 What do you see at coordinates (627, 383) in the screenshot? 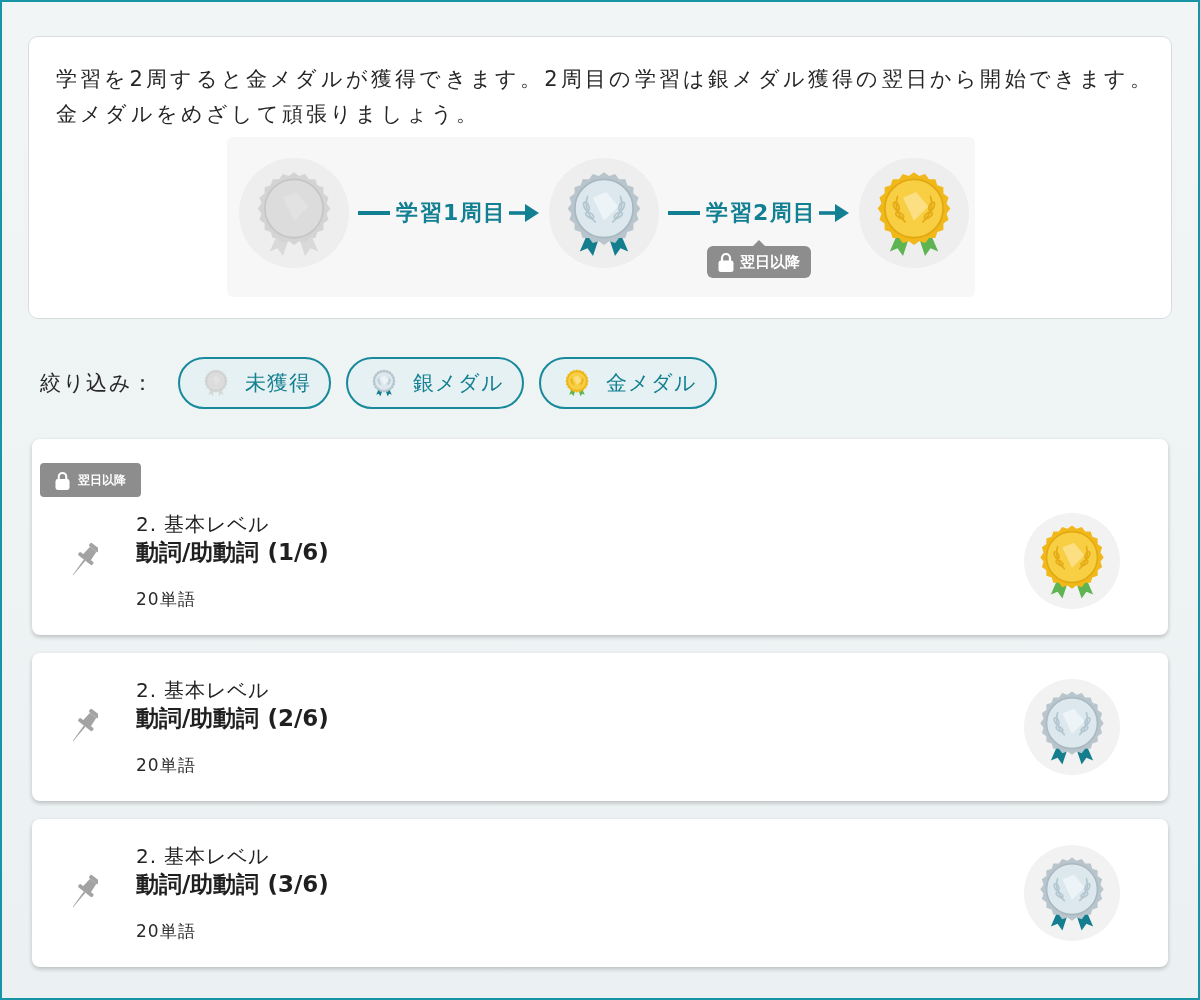
I see `filter-chip: 金メダル` at bounding box center [627, 383].